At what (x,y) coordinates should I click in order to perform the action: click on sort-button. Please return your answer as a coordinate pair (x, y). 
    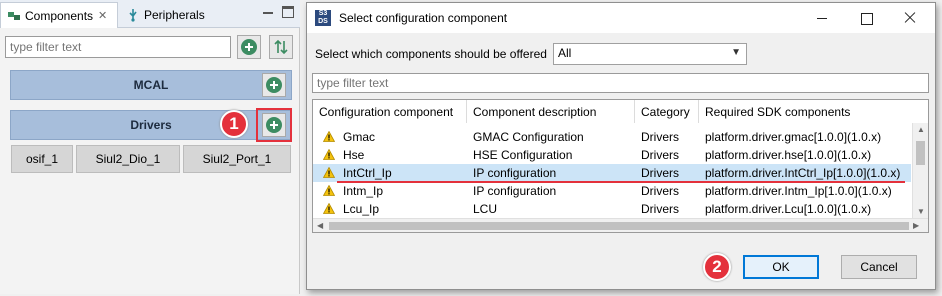
    Looking at the image, I should click on (281, 47).